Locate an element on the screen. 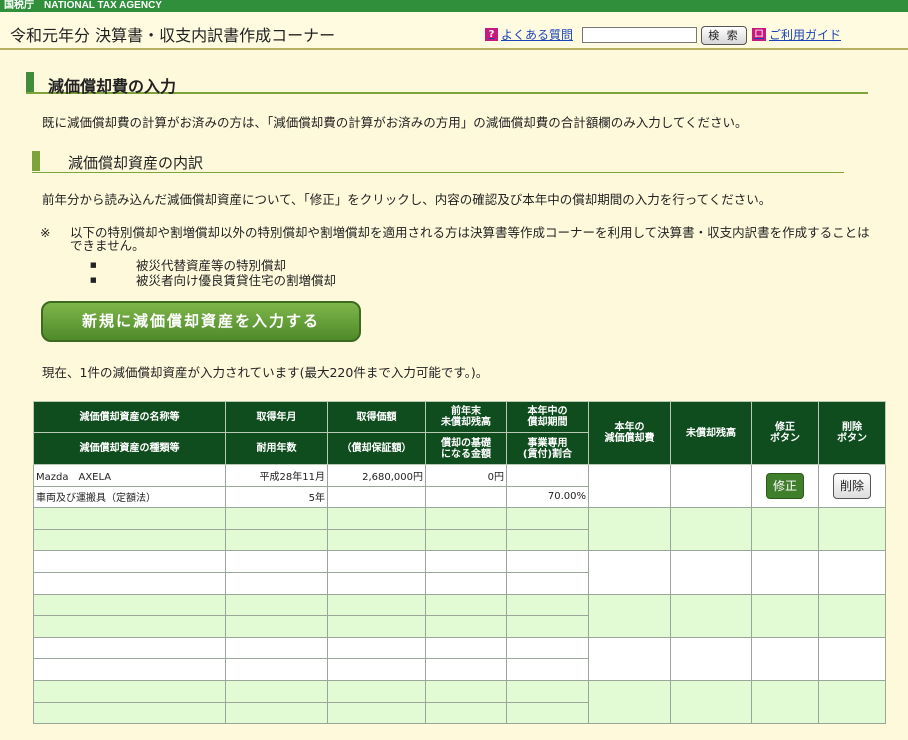 Image resolution: width=908 pixels, height=740 pixels. book-icon: ロ is located at coordinates (759, 34).